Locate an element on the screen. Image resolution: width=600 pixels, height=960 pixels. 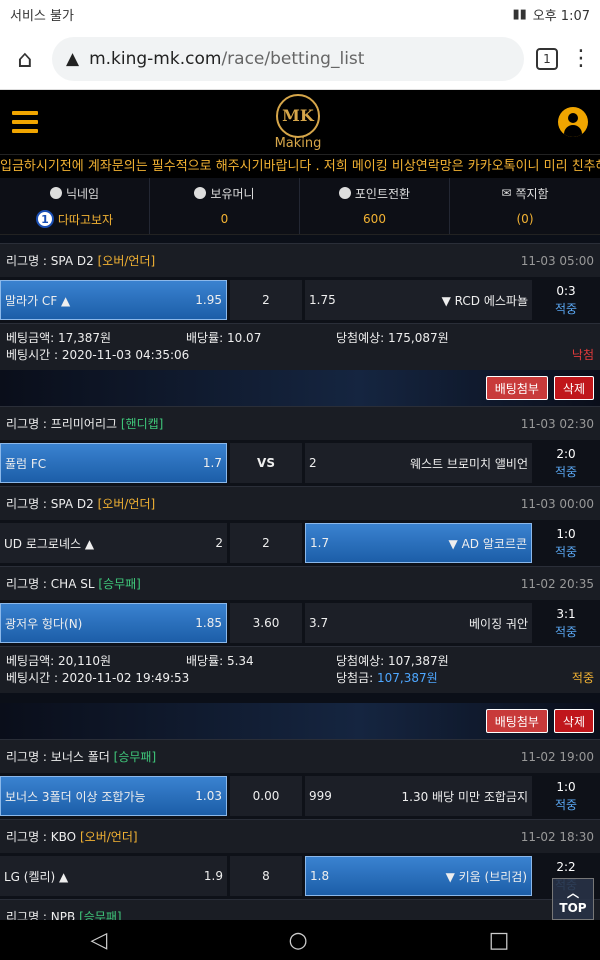
league-row: 리그명 : SPA D2 [오버/언더] 11-03 00:00 is located at coordinates (300, 503).